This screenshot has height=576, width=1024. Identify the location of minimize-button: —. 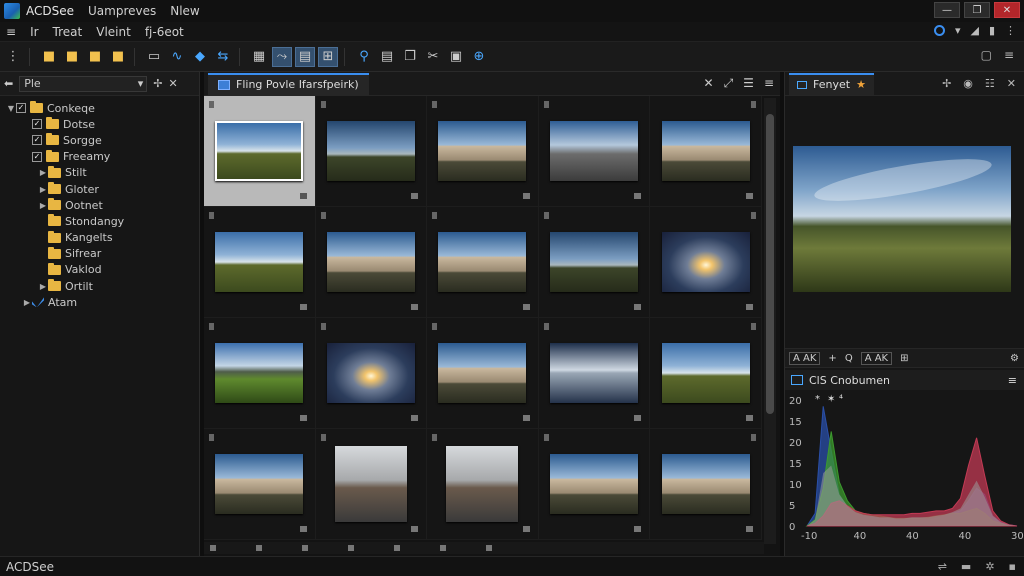
(947, 10).